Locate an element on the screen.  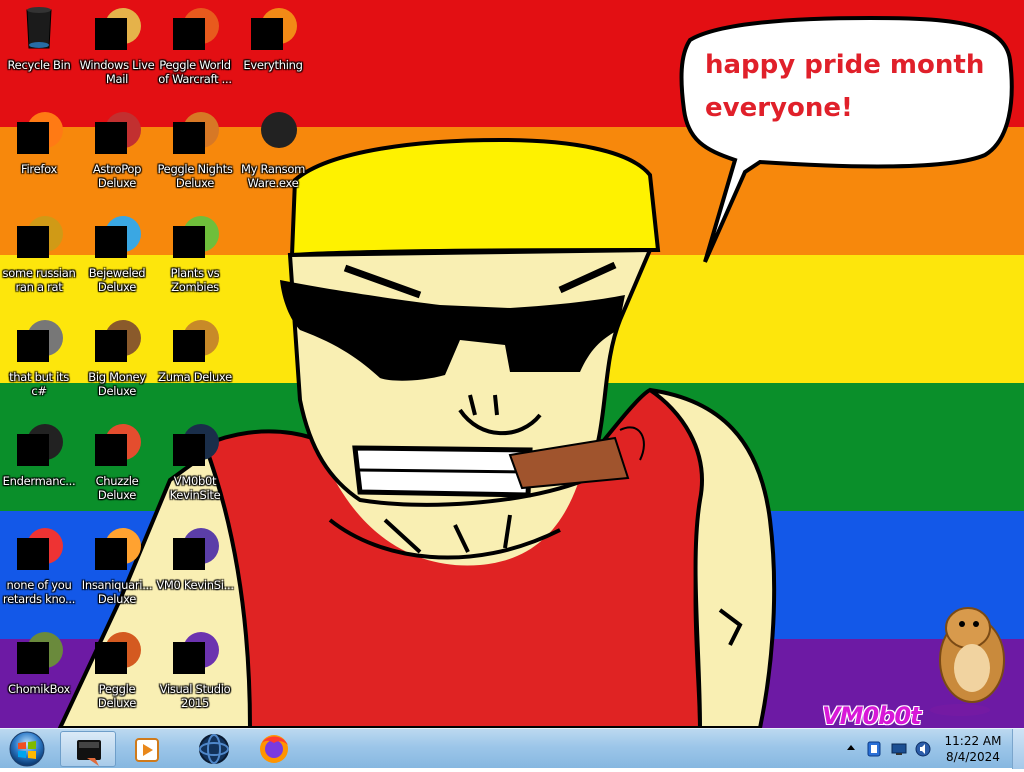
taskbar-firefox is located at coordinates (274, 749).